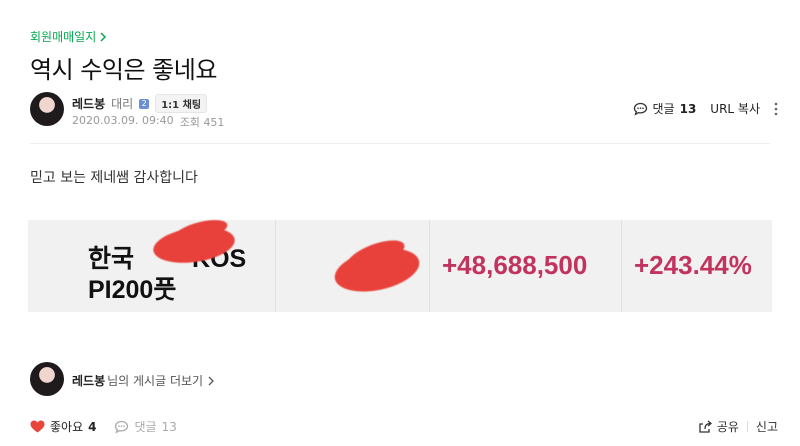 The image size is (800, 446). Describe the element at coordinates (114, 178) in the screenshot. I see `post-body: 믿고 보는 제네쌤 감사합니다` at that location.